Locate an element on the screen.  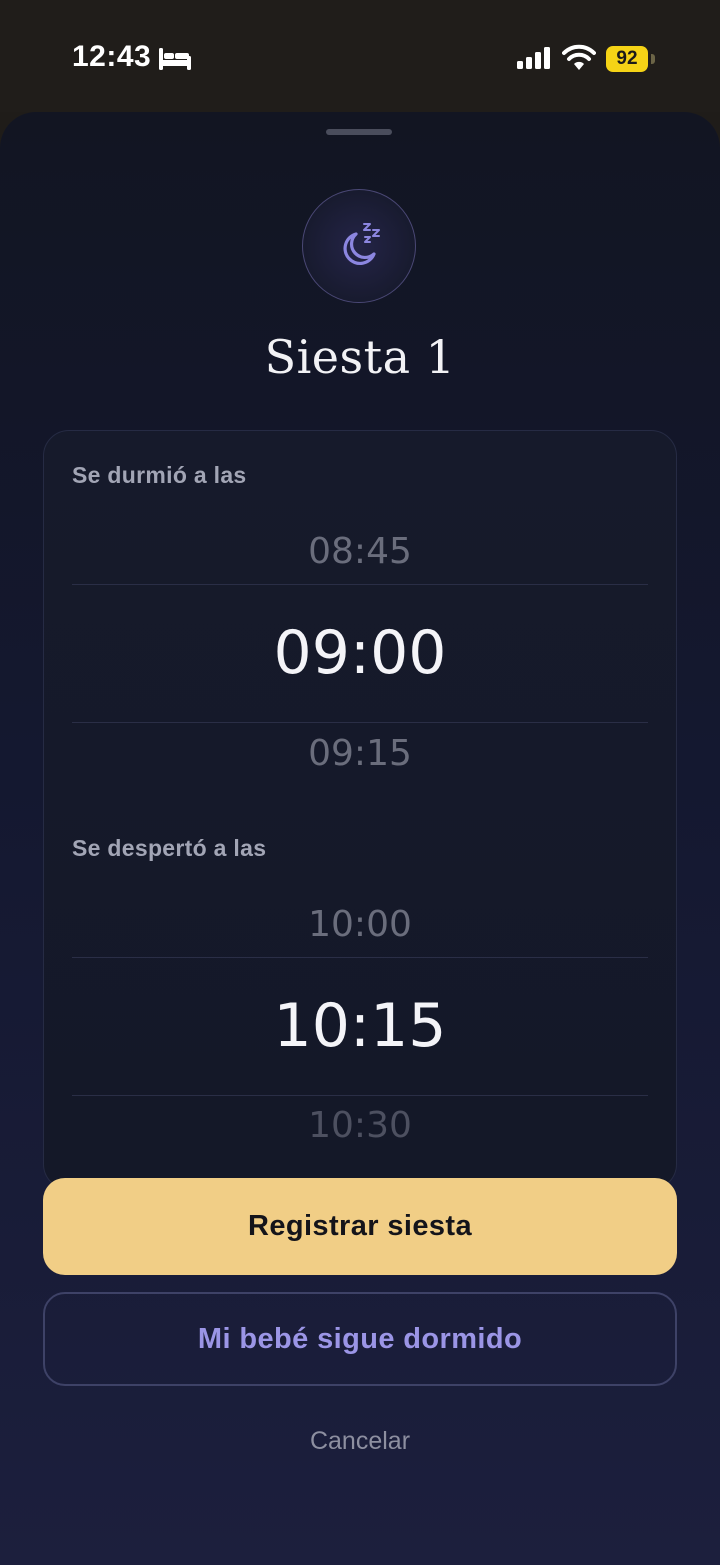
nap-badge is located at coordinates (359, 246).